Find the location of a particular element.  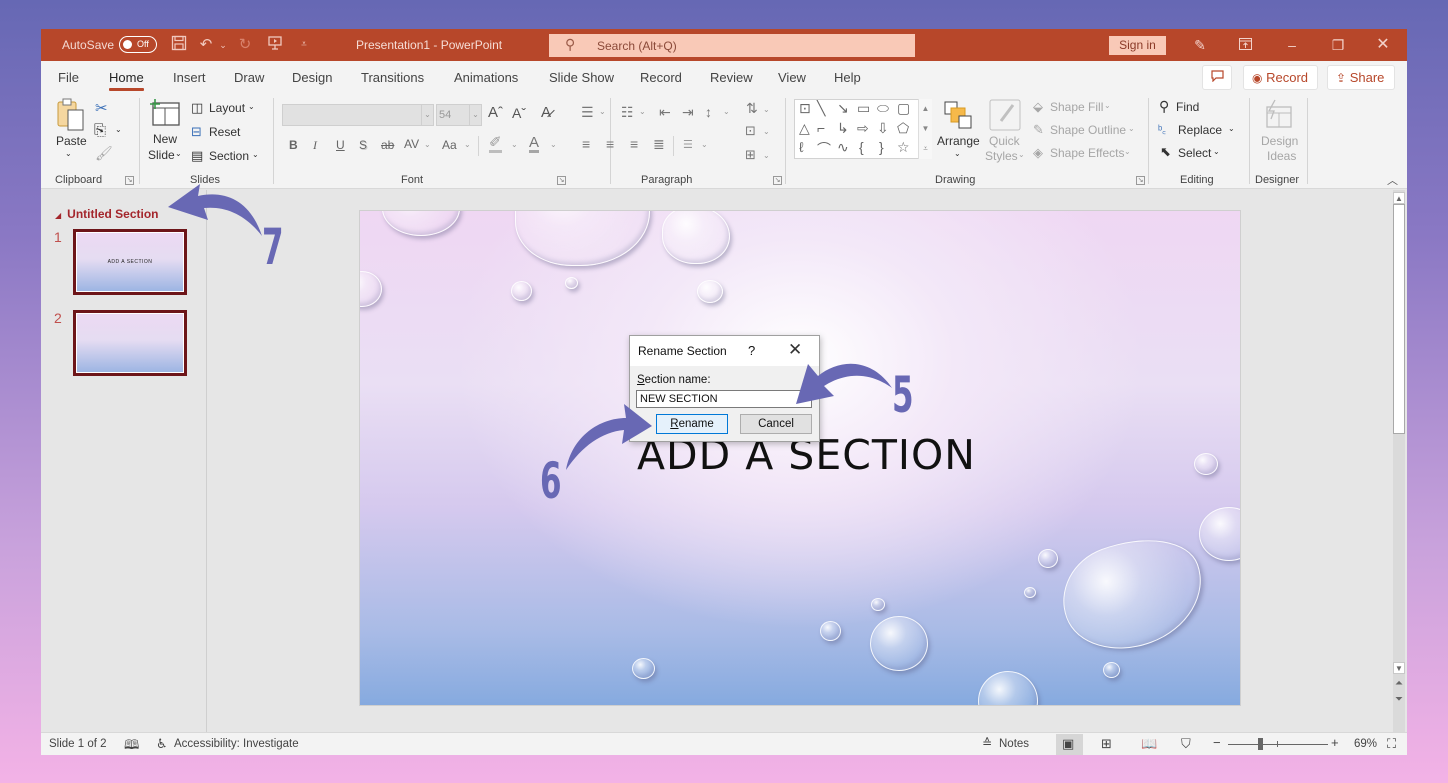

quick-styles-dropdown-icon: ⌄ is located at coordinates (1021, 154).